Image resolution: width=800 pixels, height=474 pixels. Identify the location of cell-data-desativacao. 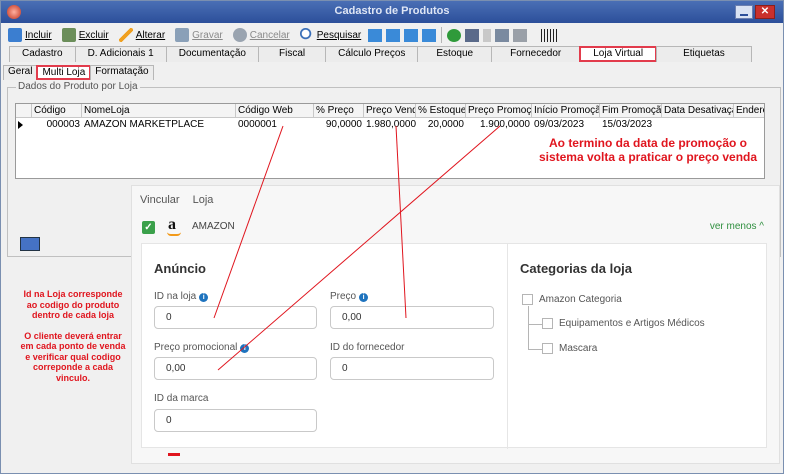
(698, 124).